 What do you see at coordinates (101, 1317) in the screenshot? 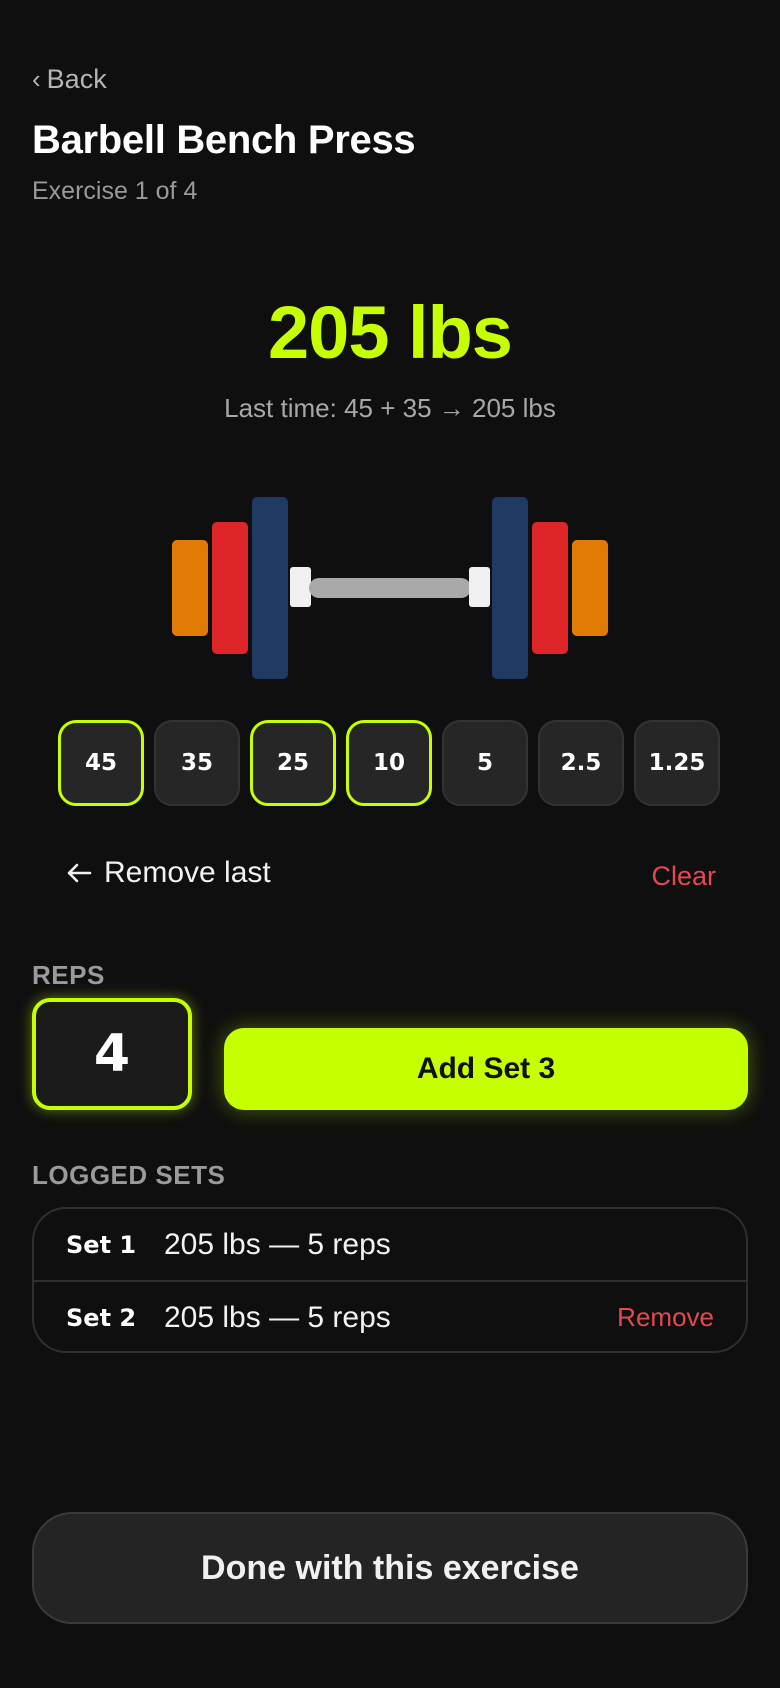
I see `set-name: Set 2` at bounding box center [101, 1317].